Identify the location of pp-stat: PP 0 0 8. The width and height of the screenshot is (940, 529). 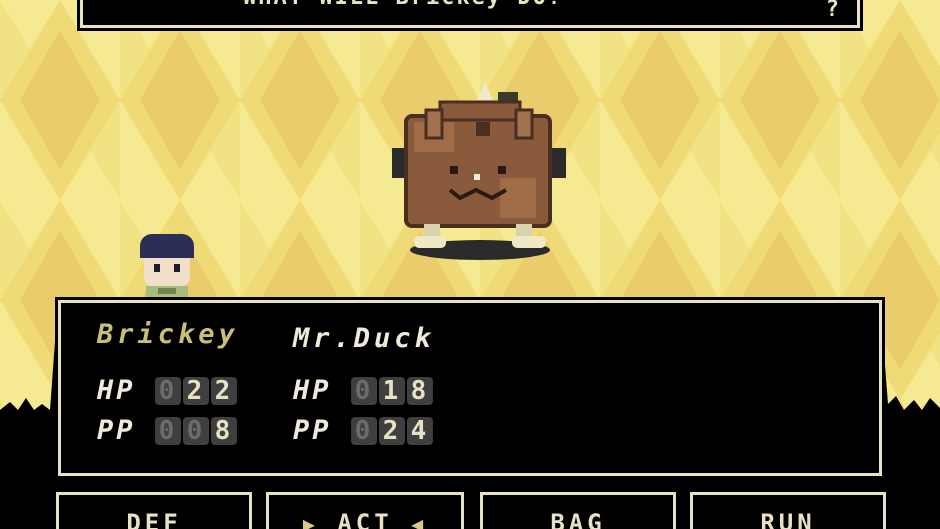
(168, 430).